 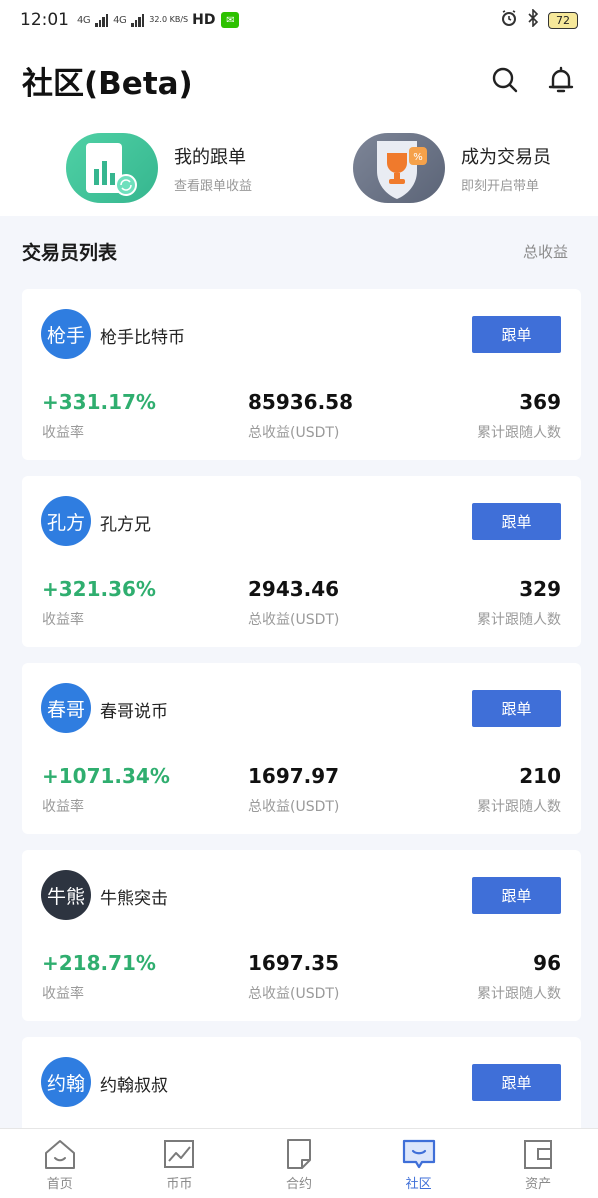 I want to click on tab-label: 合约, so click(x=298, y=1184).